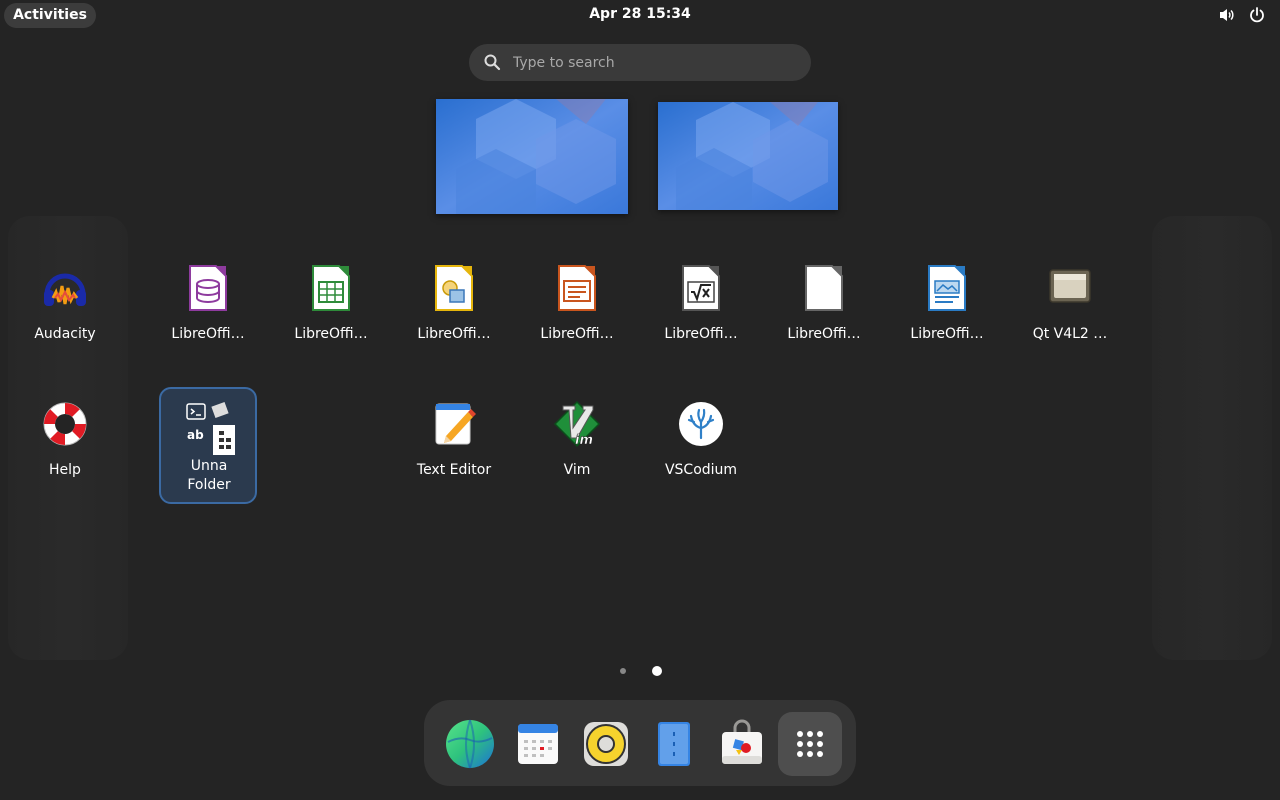 The height and width of the screenshot is (800, 1280). Describe the element at coordinates (454, 470) in the screenshot. I see `app-label: Text Editor` at that location.